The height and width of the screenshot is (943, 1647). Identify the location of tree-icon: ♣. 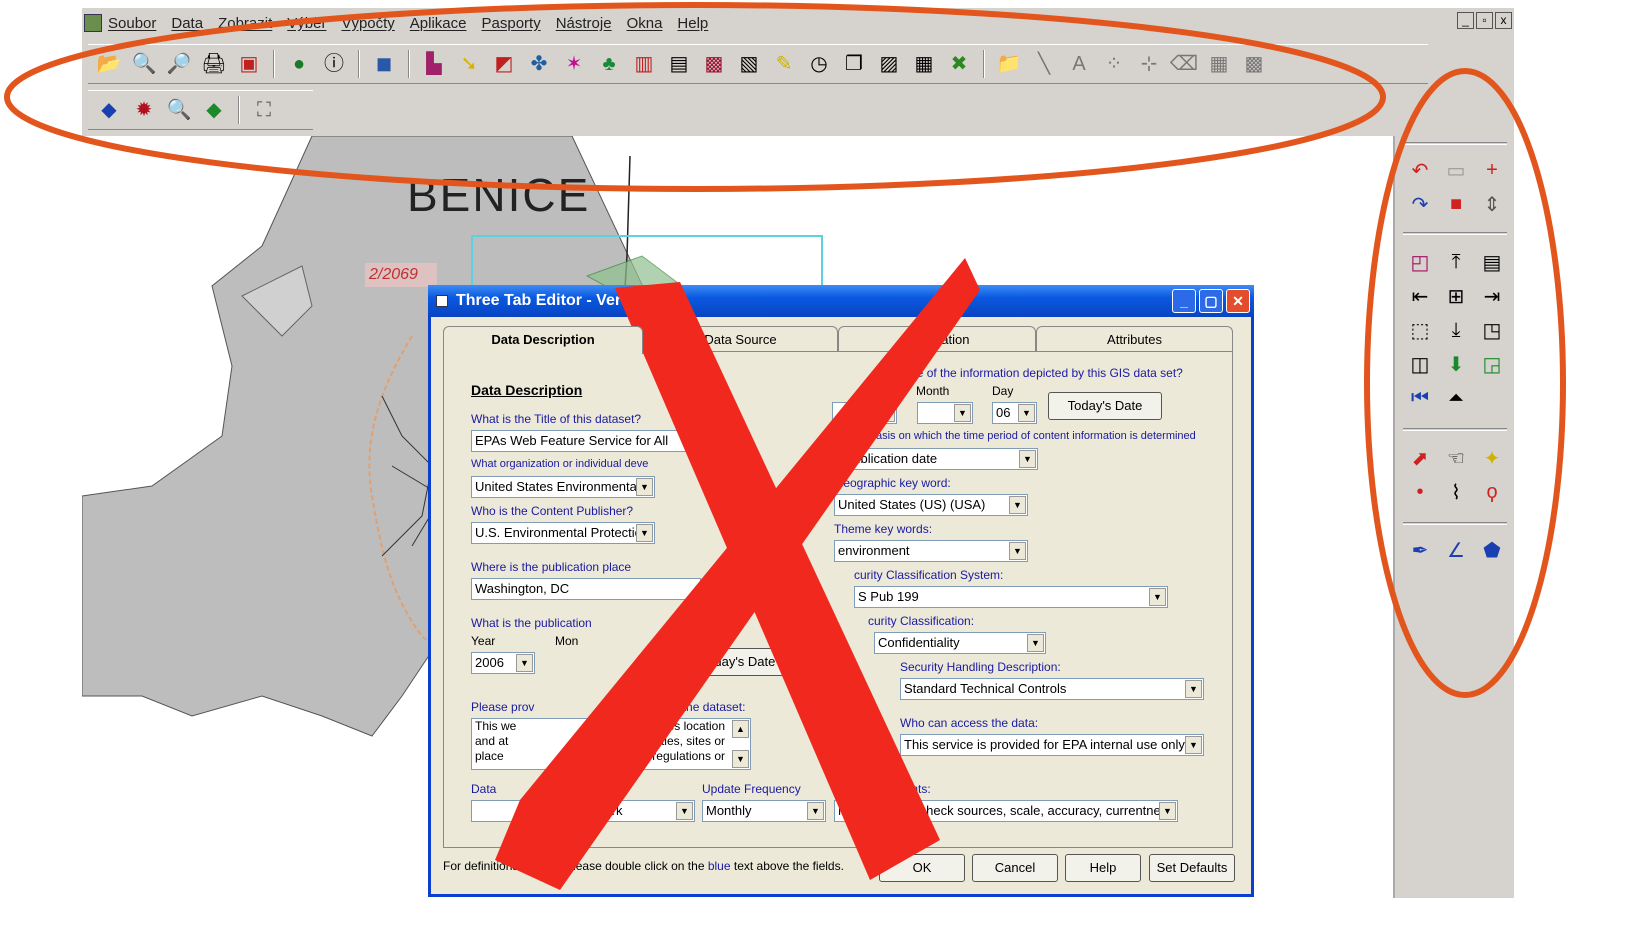
(609, 64).